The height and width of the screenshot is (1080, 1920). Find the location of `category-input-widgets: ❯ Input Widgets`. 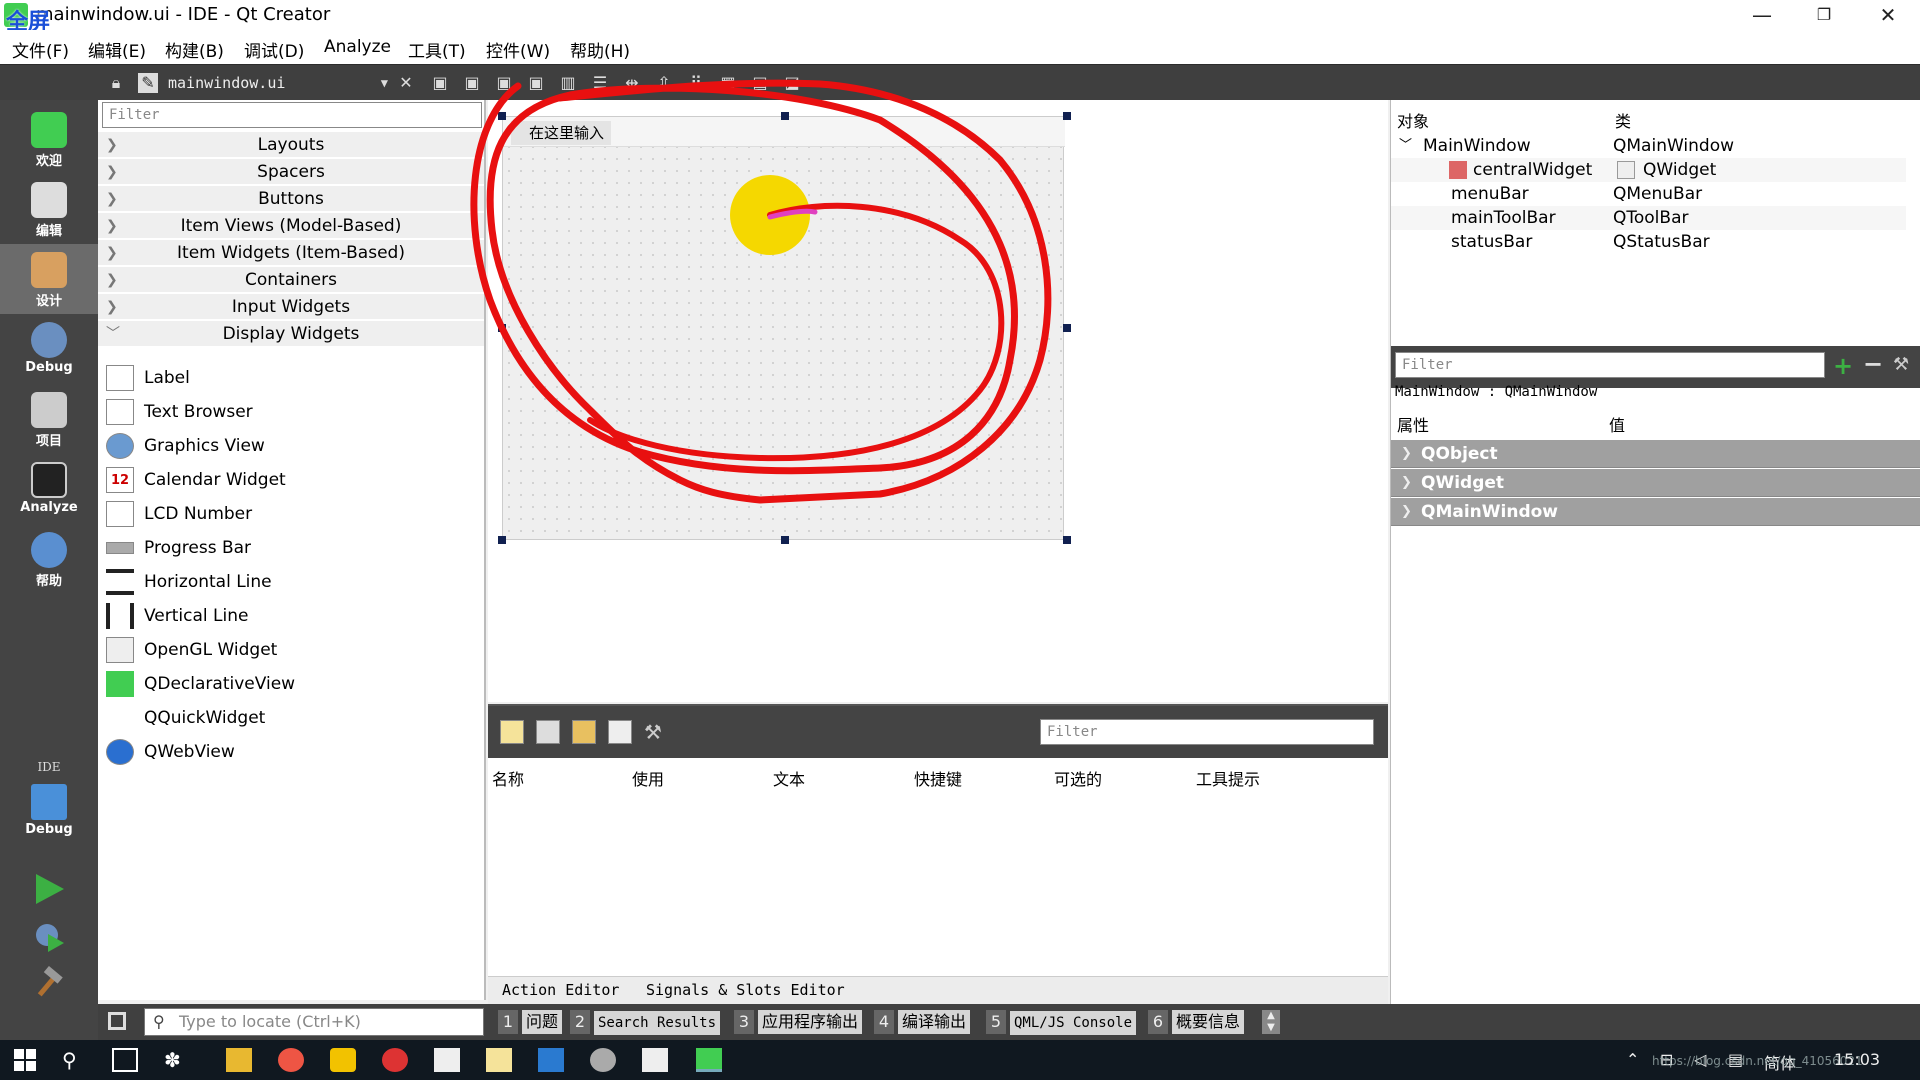

category-input-widgets: ❯ Input Widgets is located at coordinates (291, 307).